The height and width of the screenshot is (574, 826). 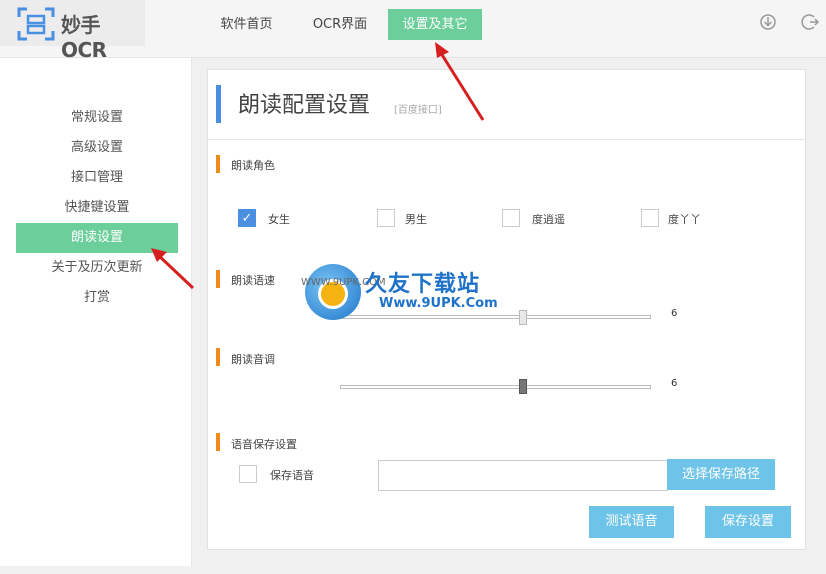 I want to click on role-duxiaoyao-checkbox, so click(x=511, y=218).